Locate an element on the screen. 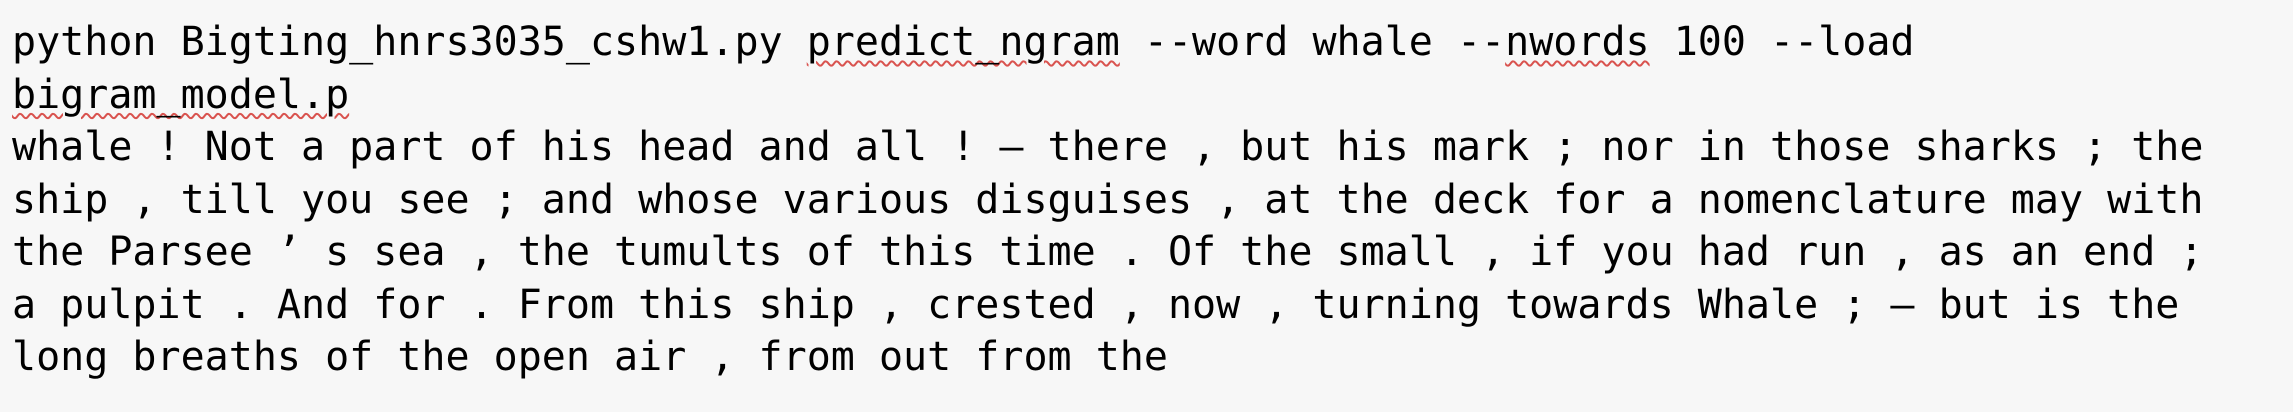  command-line-2: bigram_model.p is located at coordinates (1146, 95).